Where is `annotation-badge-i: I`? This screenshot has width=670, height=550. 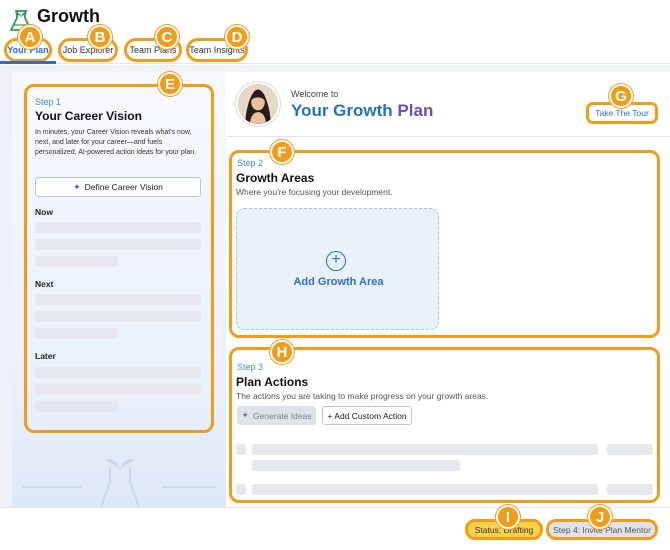 annotation-badge-i: I is located at coordinates (508, 517).